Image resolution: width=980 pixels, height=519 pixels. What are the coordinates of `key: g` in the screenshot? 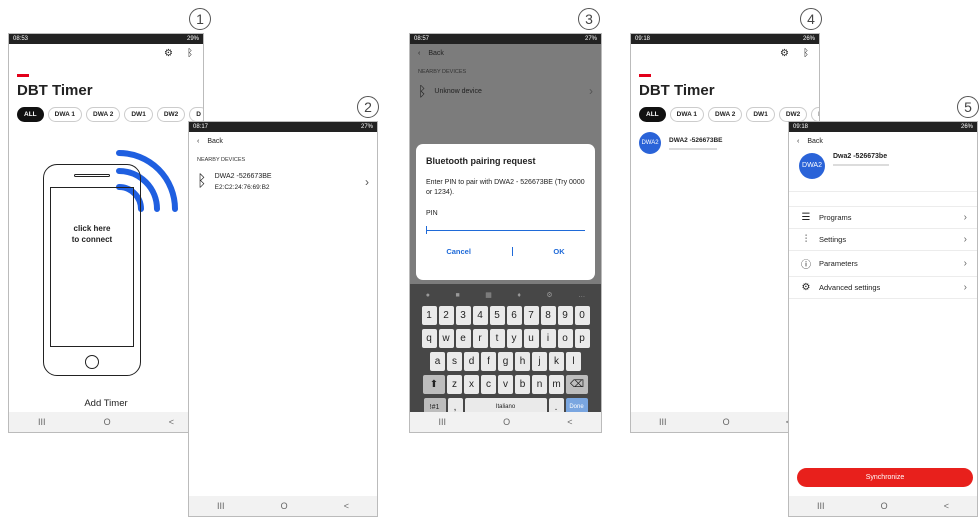 It's located at (505, 361).